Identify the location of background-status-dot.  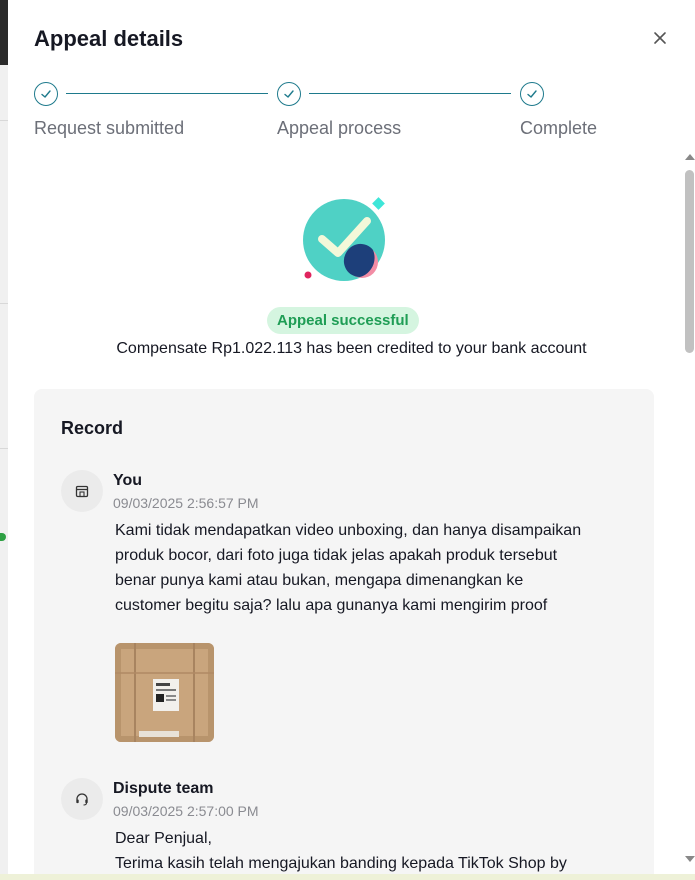
(3, 537).